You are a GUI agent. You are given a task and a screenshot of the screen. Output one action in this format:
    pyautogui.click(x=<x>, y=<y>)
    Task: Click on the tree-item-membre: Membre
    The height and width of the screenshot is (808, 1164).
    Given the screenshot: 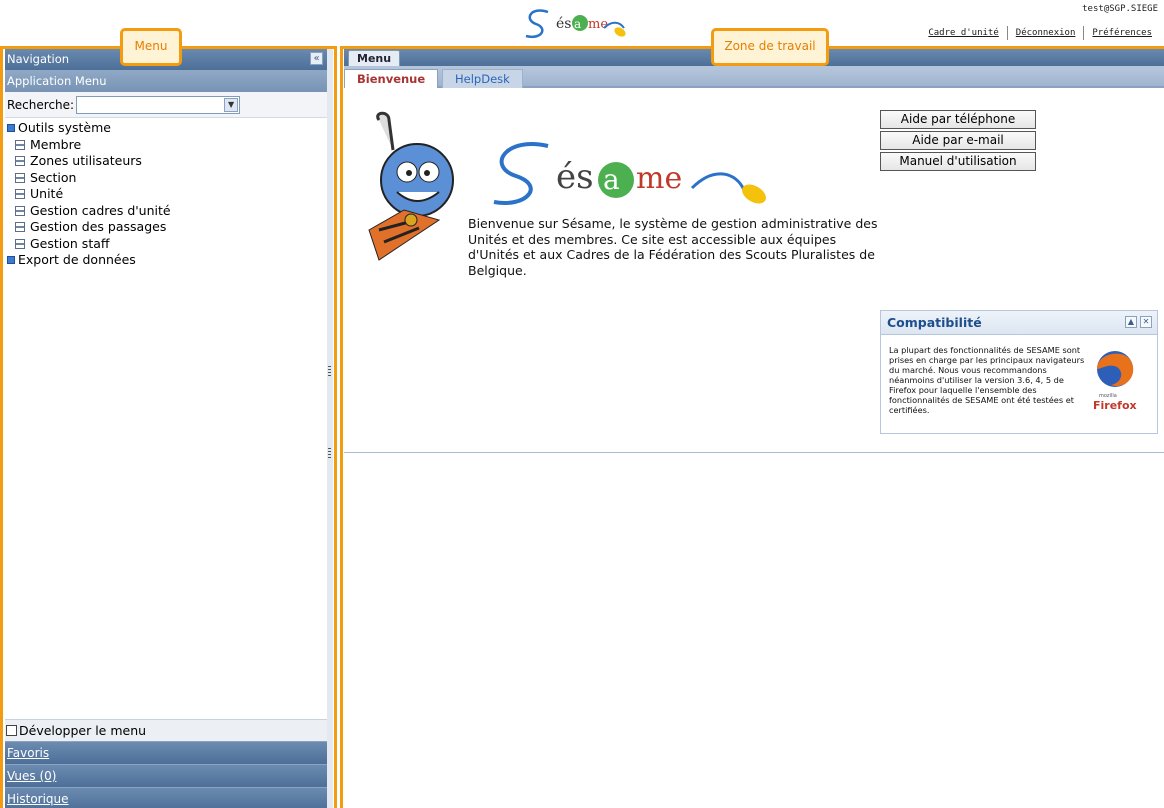 What is the action you would take?
    pyautogui.click(x=166, y=145)
    